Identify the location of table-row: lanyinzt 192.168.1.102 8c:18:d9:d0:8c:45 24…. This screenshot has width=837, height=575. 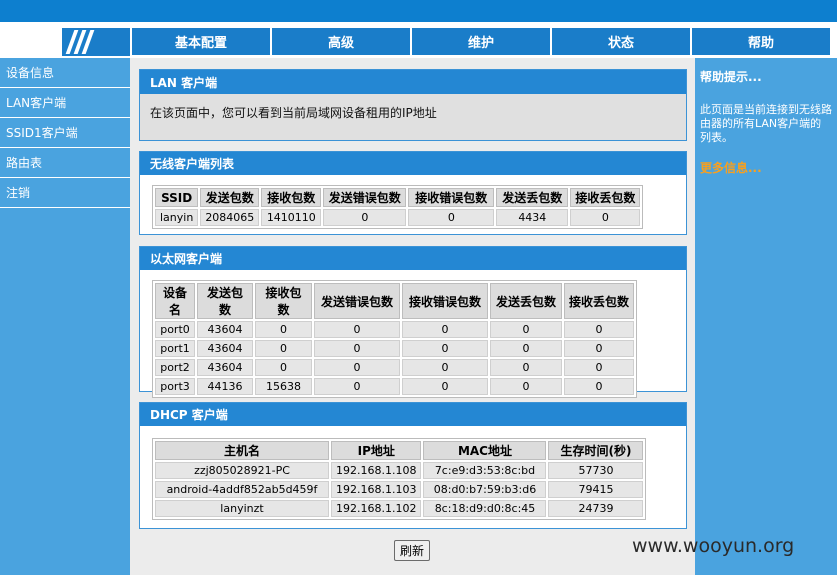
(399, 508).